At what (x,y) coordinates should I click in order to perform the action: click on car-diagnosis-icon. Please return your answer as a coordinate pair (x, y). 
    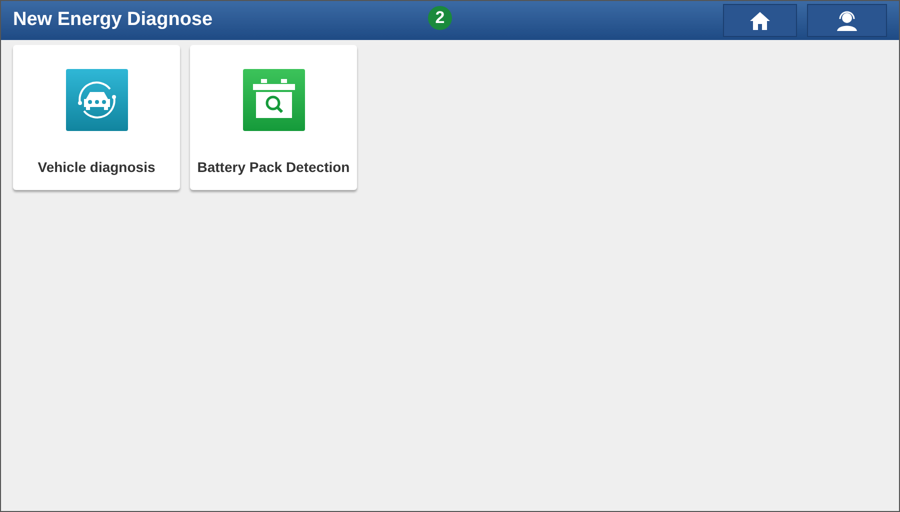
    Looking at the image, I should click on (97, 100).